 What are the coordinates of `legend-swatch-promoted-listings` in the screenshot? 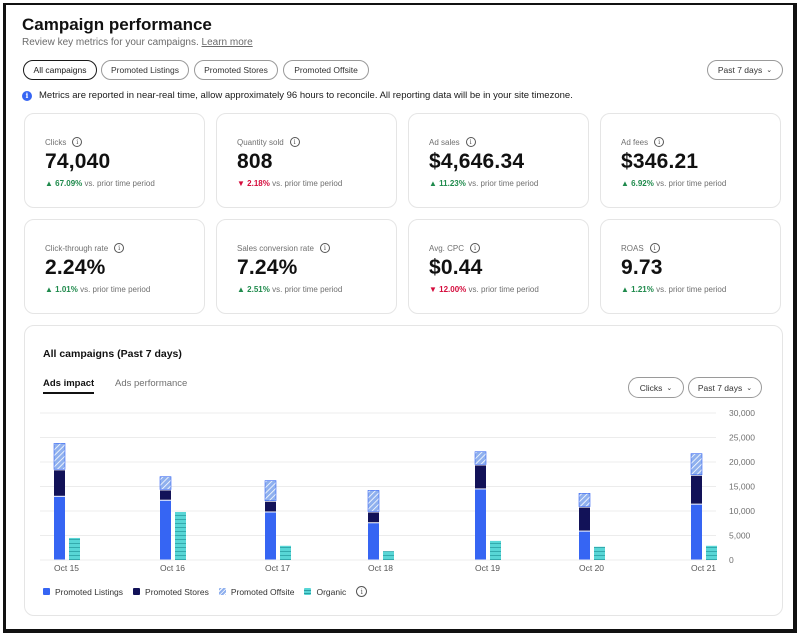 It's located at (46, 591).